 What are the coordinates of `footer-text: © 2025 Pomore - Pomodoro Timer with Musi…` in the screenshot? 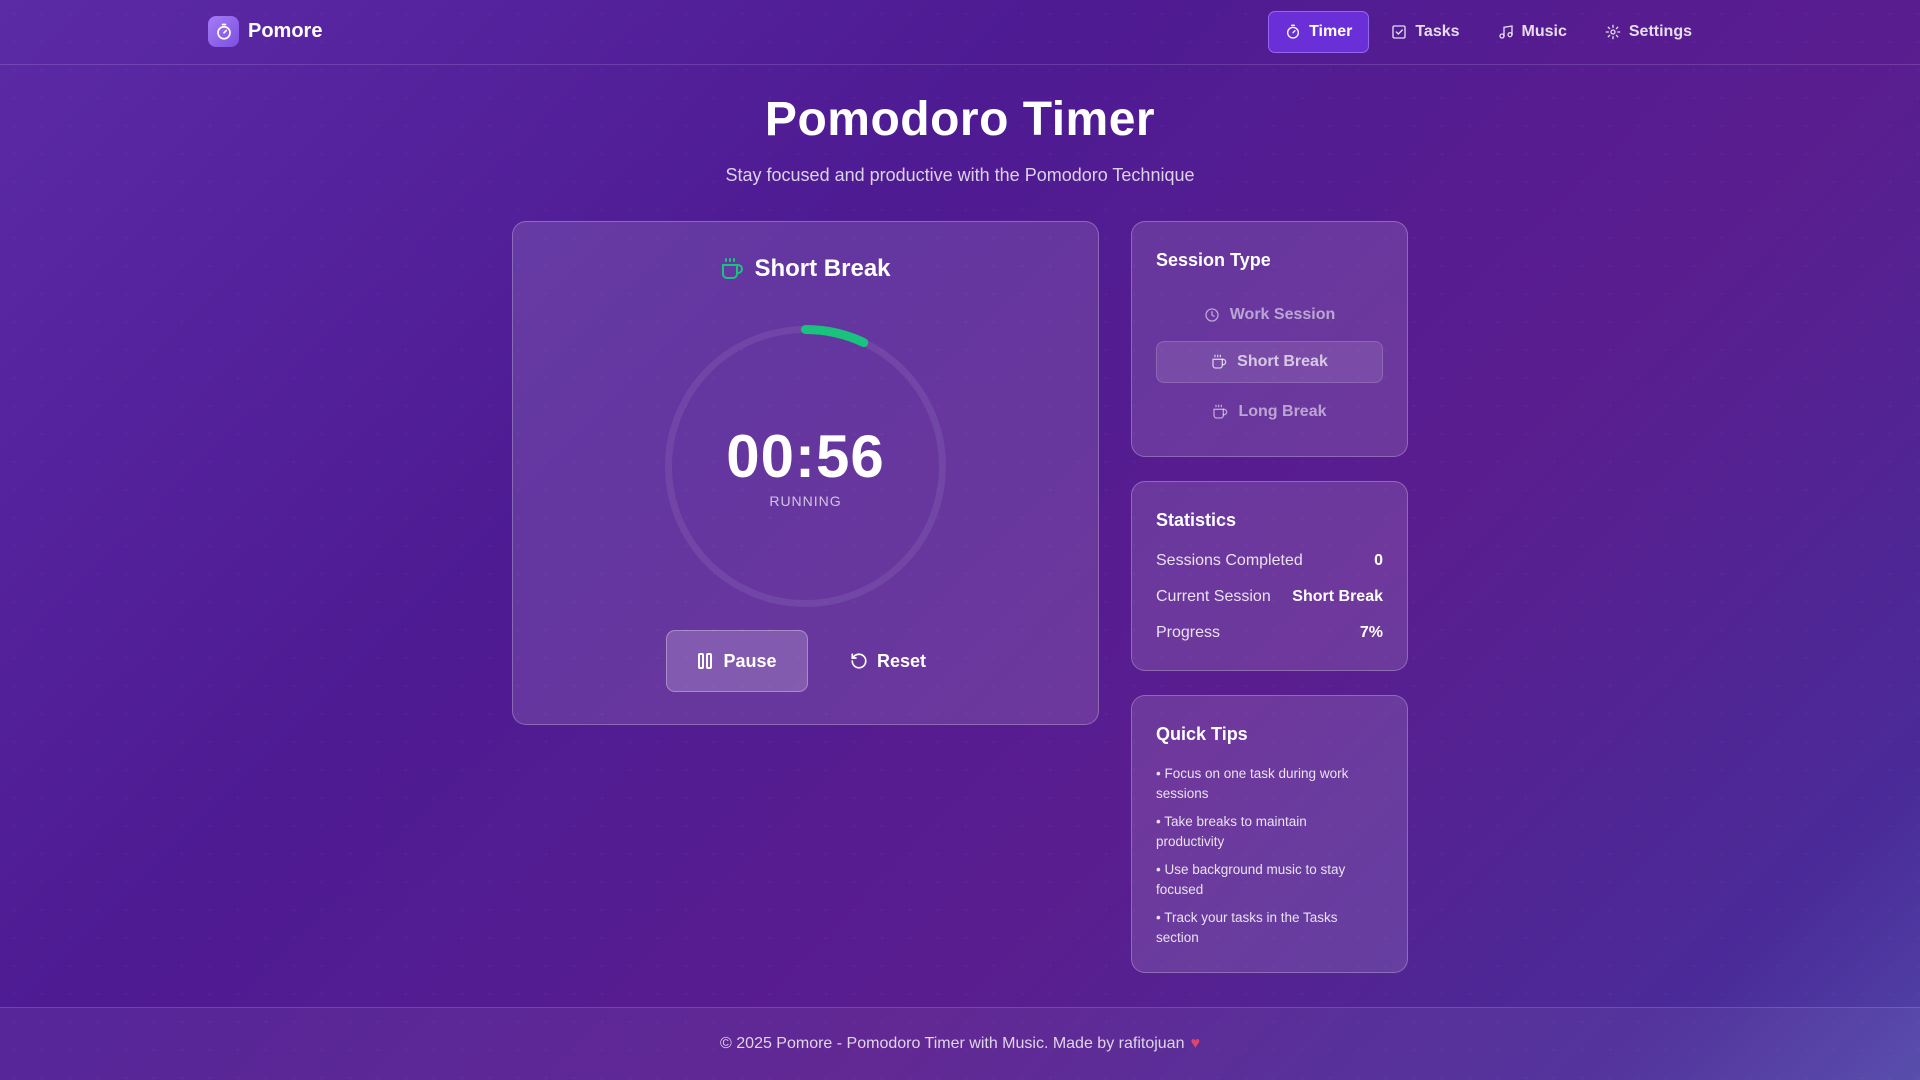 It's located at (952, 1043).